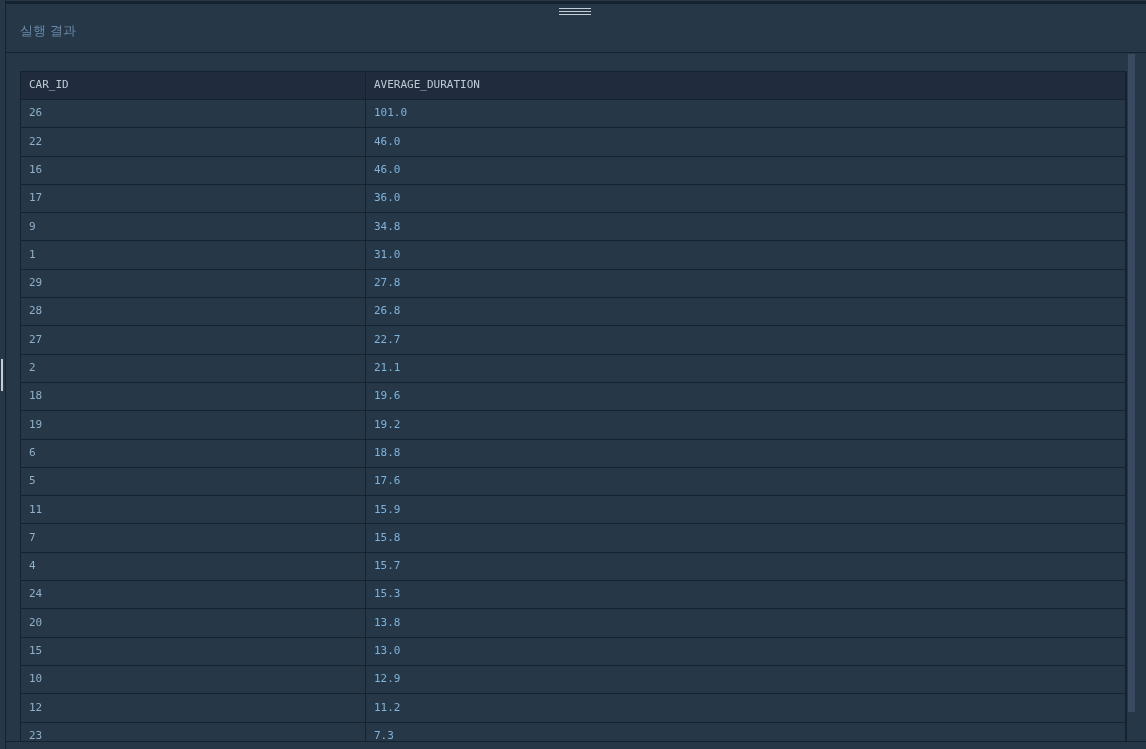 This screenshot has width=1146, height=749. Describe the element at coordinates (1131, 383) in the screenshot. I see `scrollbar-thumb` at that location.